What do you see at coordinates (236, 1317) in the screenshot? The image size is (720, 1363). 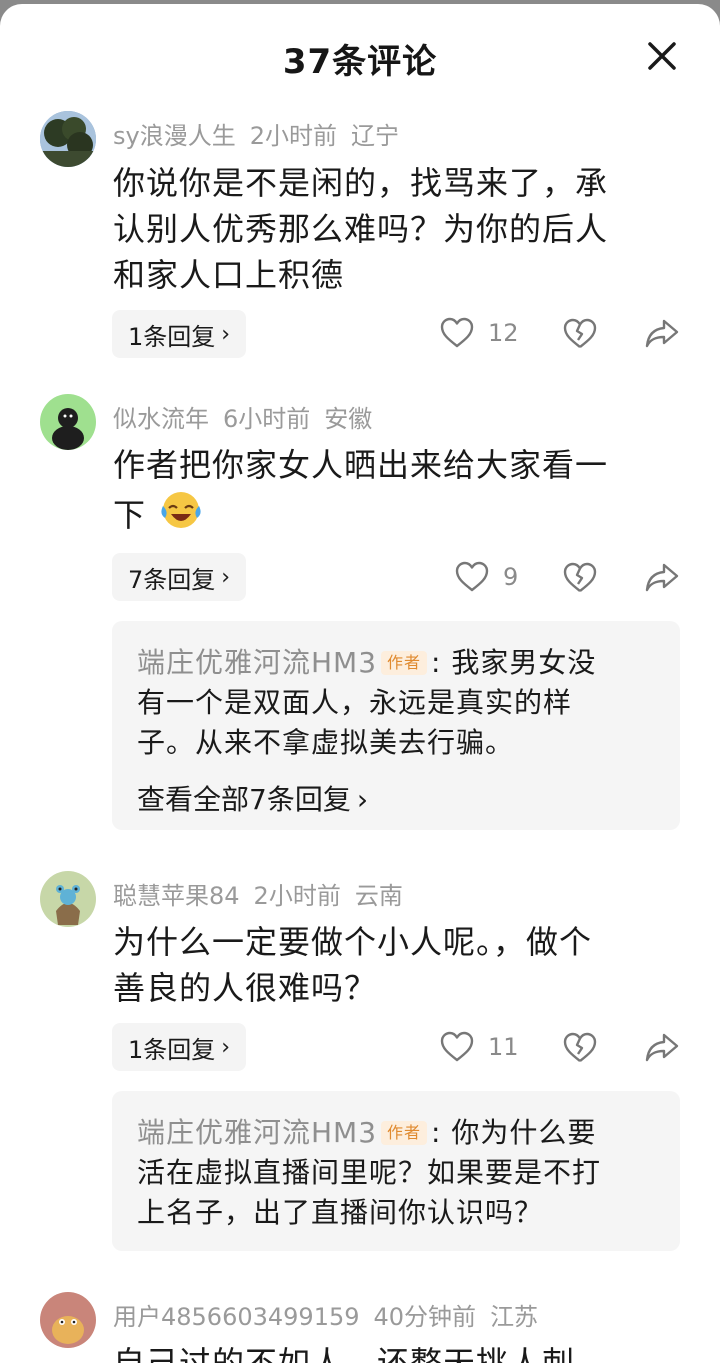 I see `comment-username: 用户4856603499159` at bounding box center [236, 1317].